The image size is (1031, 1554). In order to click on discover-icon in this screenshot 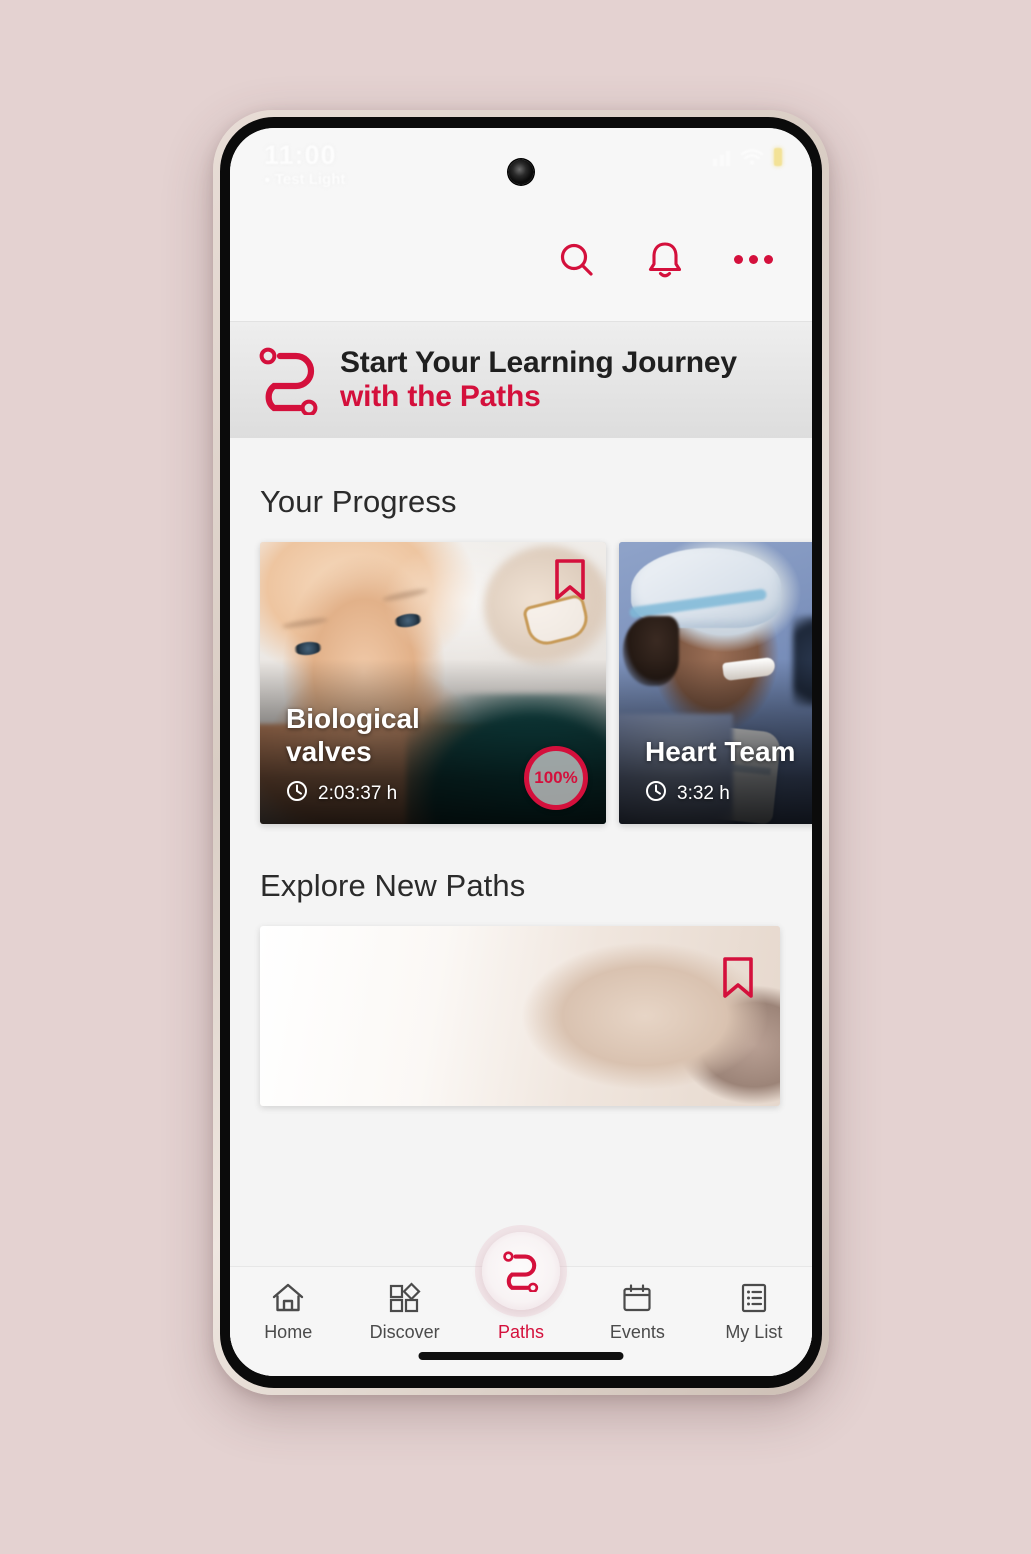, I will do `click(405, 1298)`.